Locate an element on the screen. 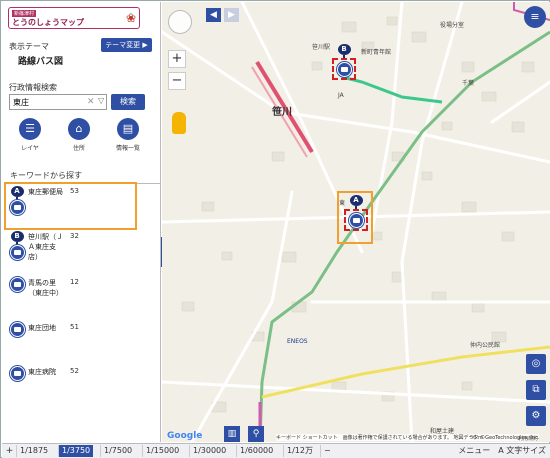  scale-option-active: 1/3750 is located at coordinates (76, 451).